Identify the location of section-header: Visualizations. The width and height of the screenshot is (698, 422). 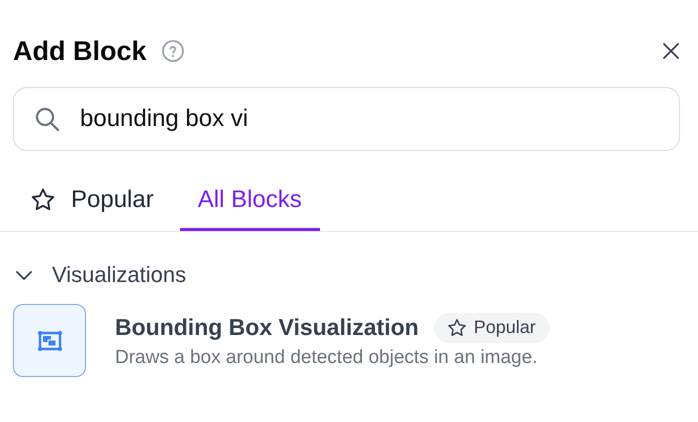
(99, 275).